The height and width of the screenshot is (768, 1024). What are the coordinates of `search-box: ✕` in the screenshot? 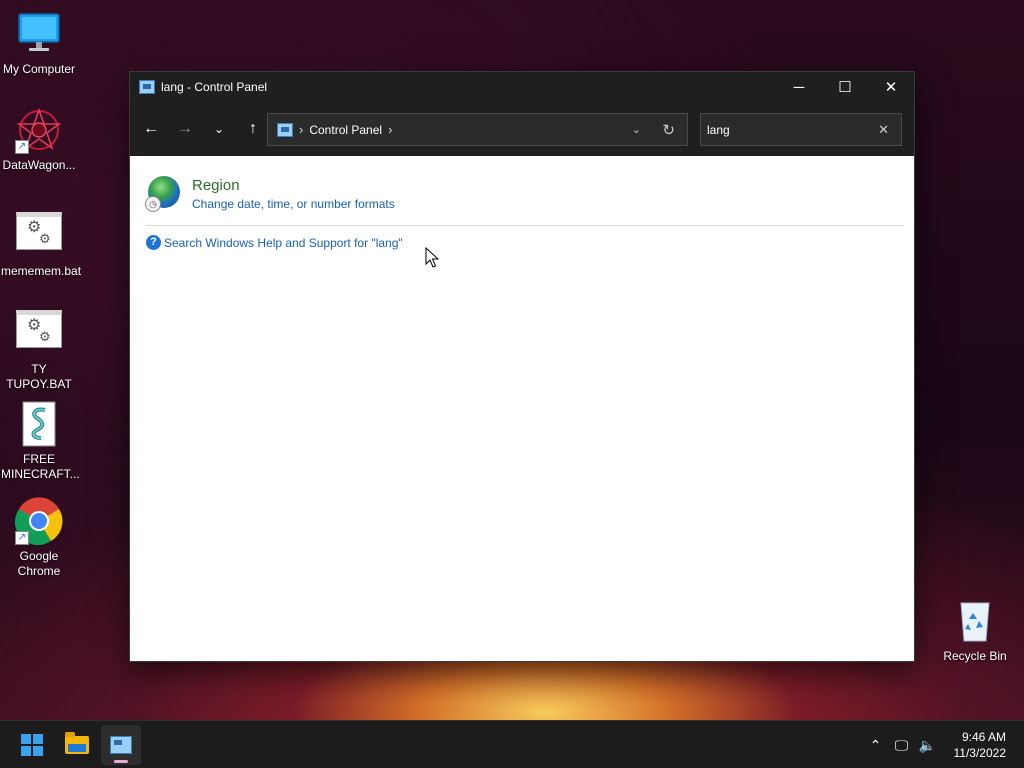 It's located at (801, 129).